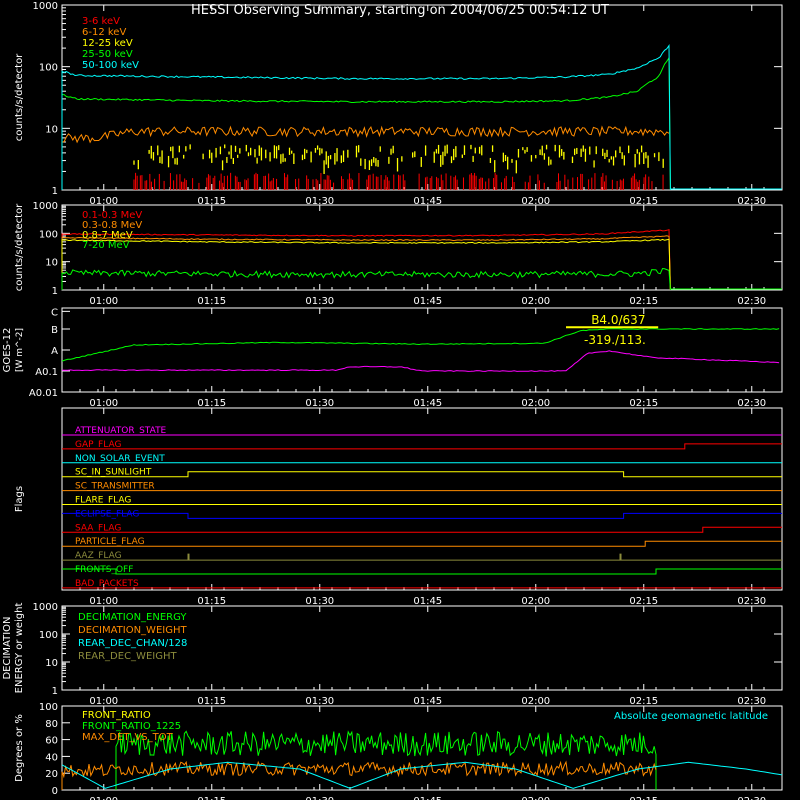 The width and height of the screenshot is (800, 800). I want to click on legend-entry: FRONT_RATIO_1225, so click(131, 726).